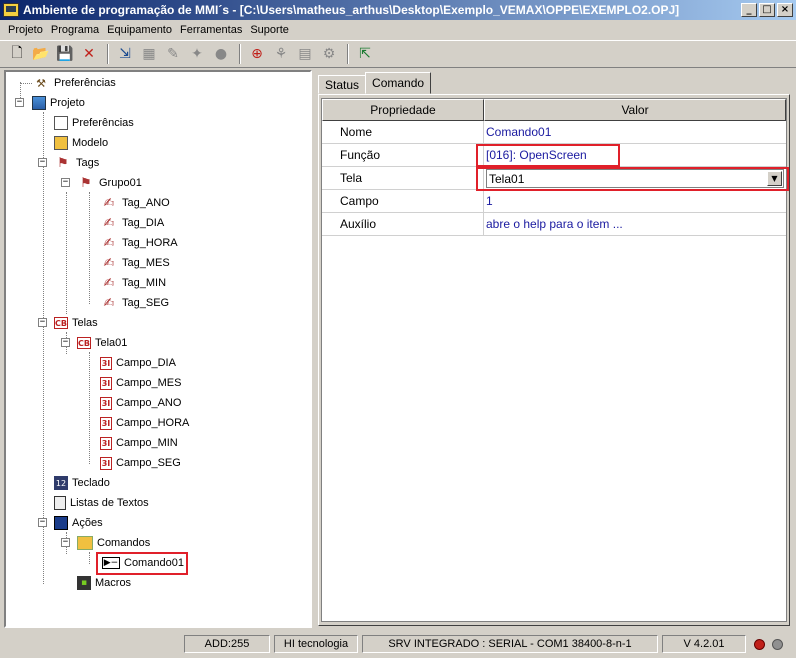 Image resolution: width=796 pixels, height=658 pixels. I want to click on expander-projeto: −, so click(19, 102).